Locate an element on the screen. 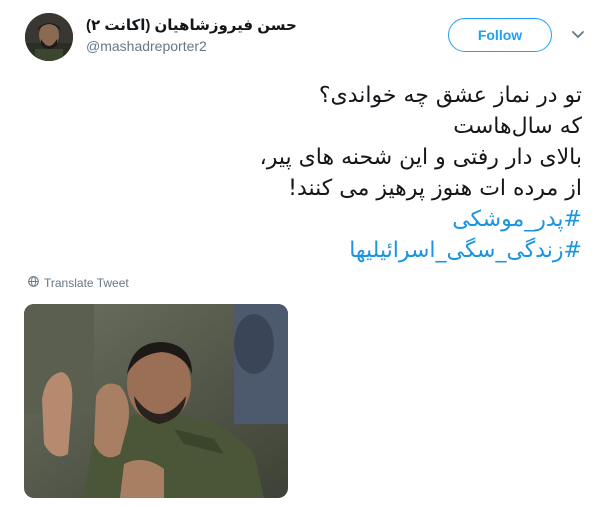  author-handle: @mashadreporter2 is located at coordinates (146, 46).